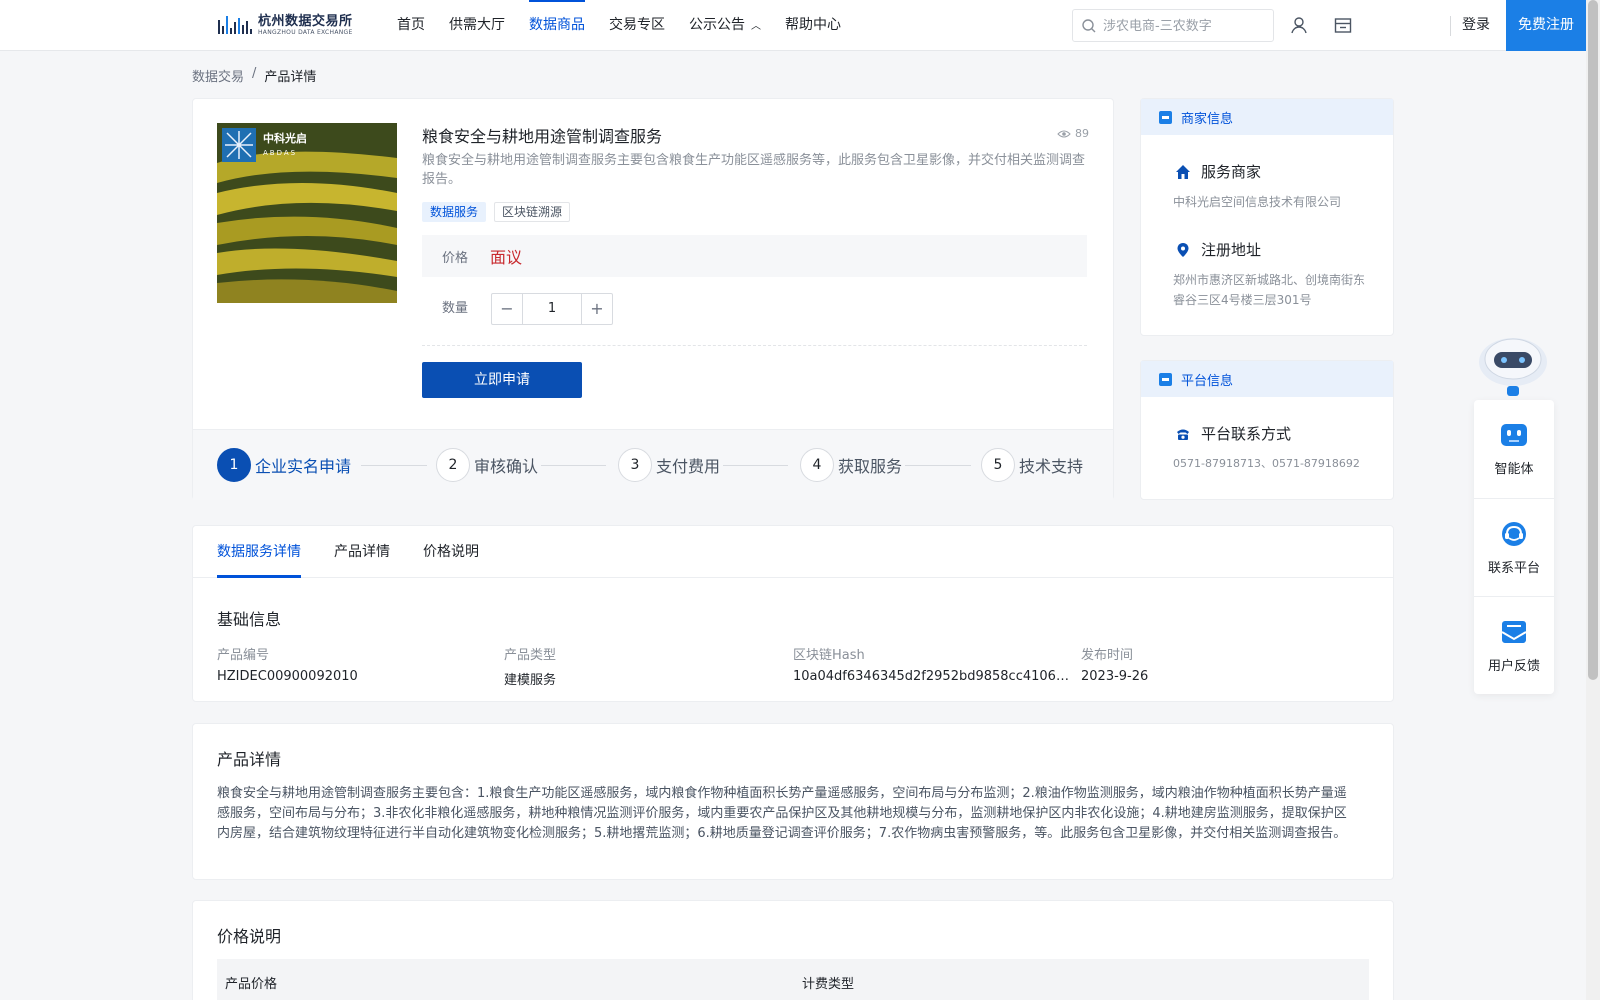 The height and width of the screenshot is (1000, 1600). I want to click on registered-address-label: 注册地址, so click(1231, 250).